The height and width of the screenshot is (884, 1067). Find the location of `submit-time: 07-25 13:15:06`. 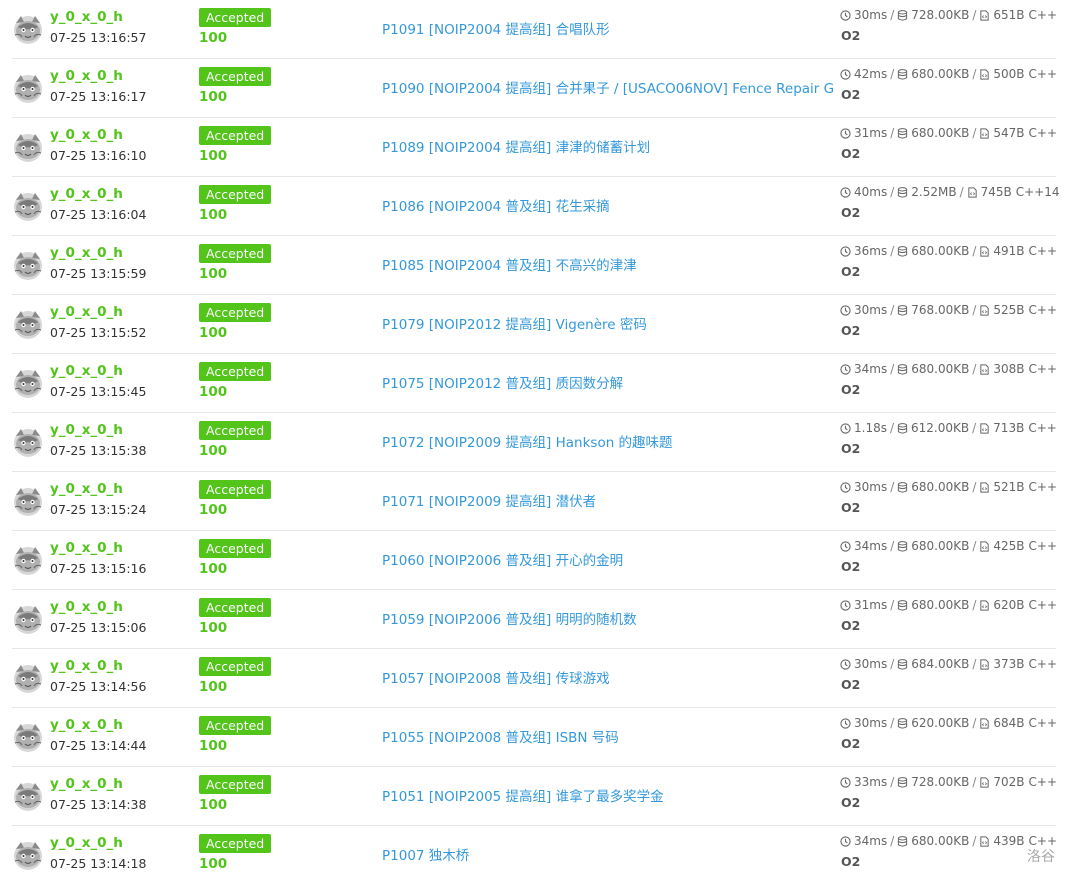

submit-time: 07-25 13:15:06 is located at coordinates (98, 627).